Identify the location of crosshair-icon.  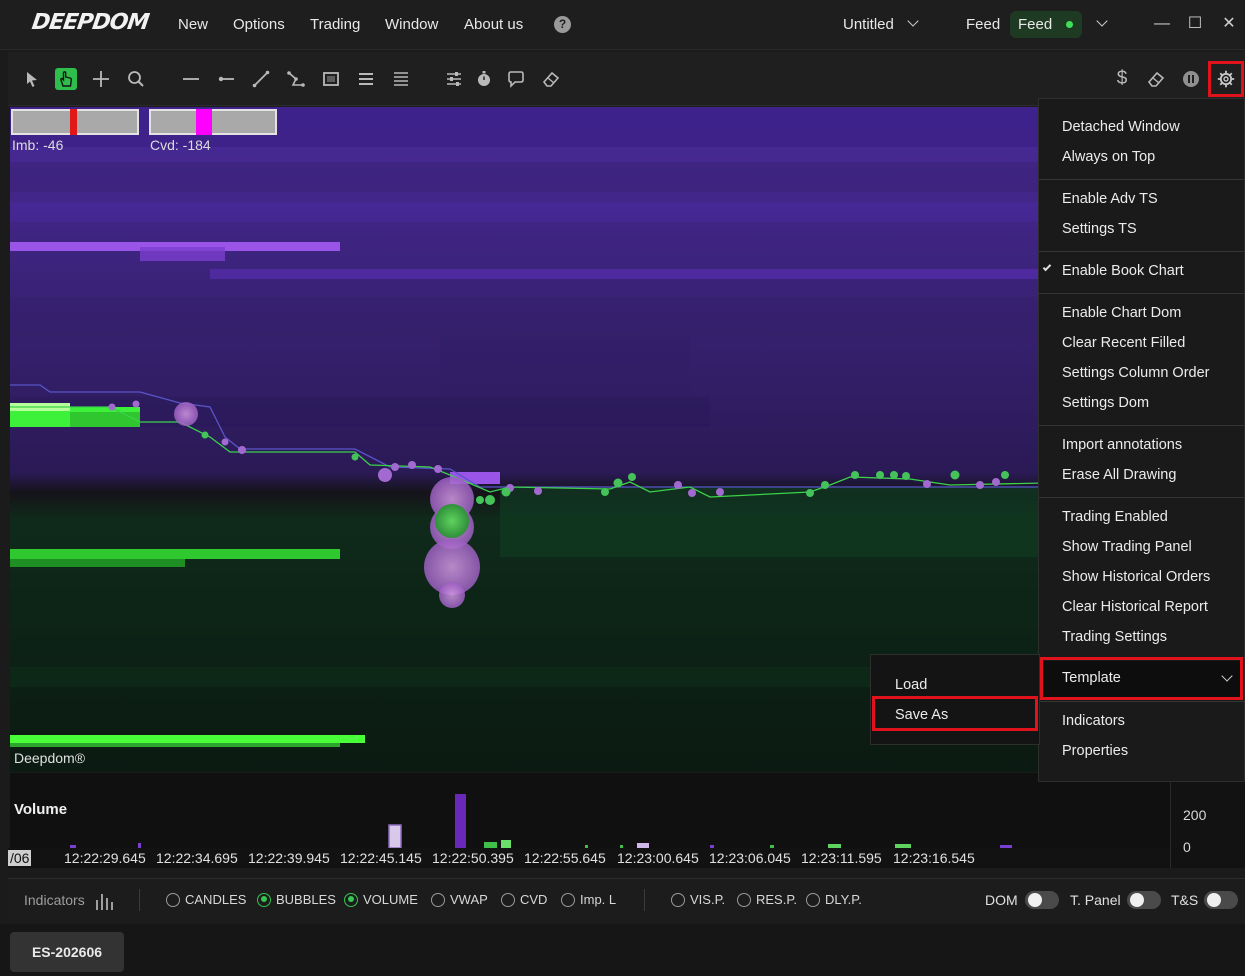
(101, 79).